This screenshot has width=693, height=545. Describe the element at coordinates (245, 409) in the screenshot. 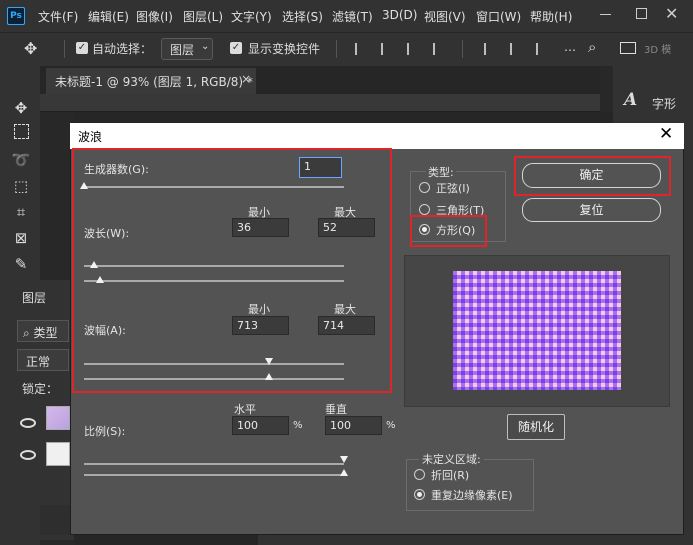

I see `scale-horizontal-header: 水平` at that location.